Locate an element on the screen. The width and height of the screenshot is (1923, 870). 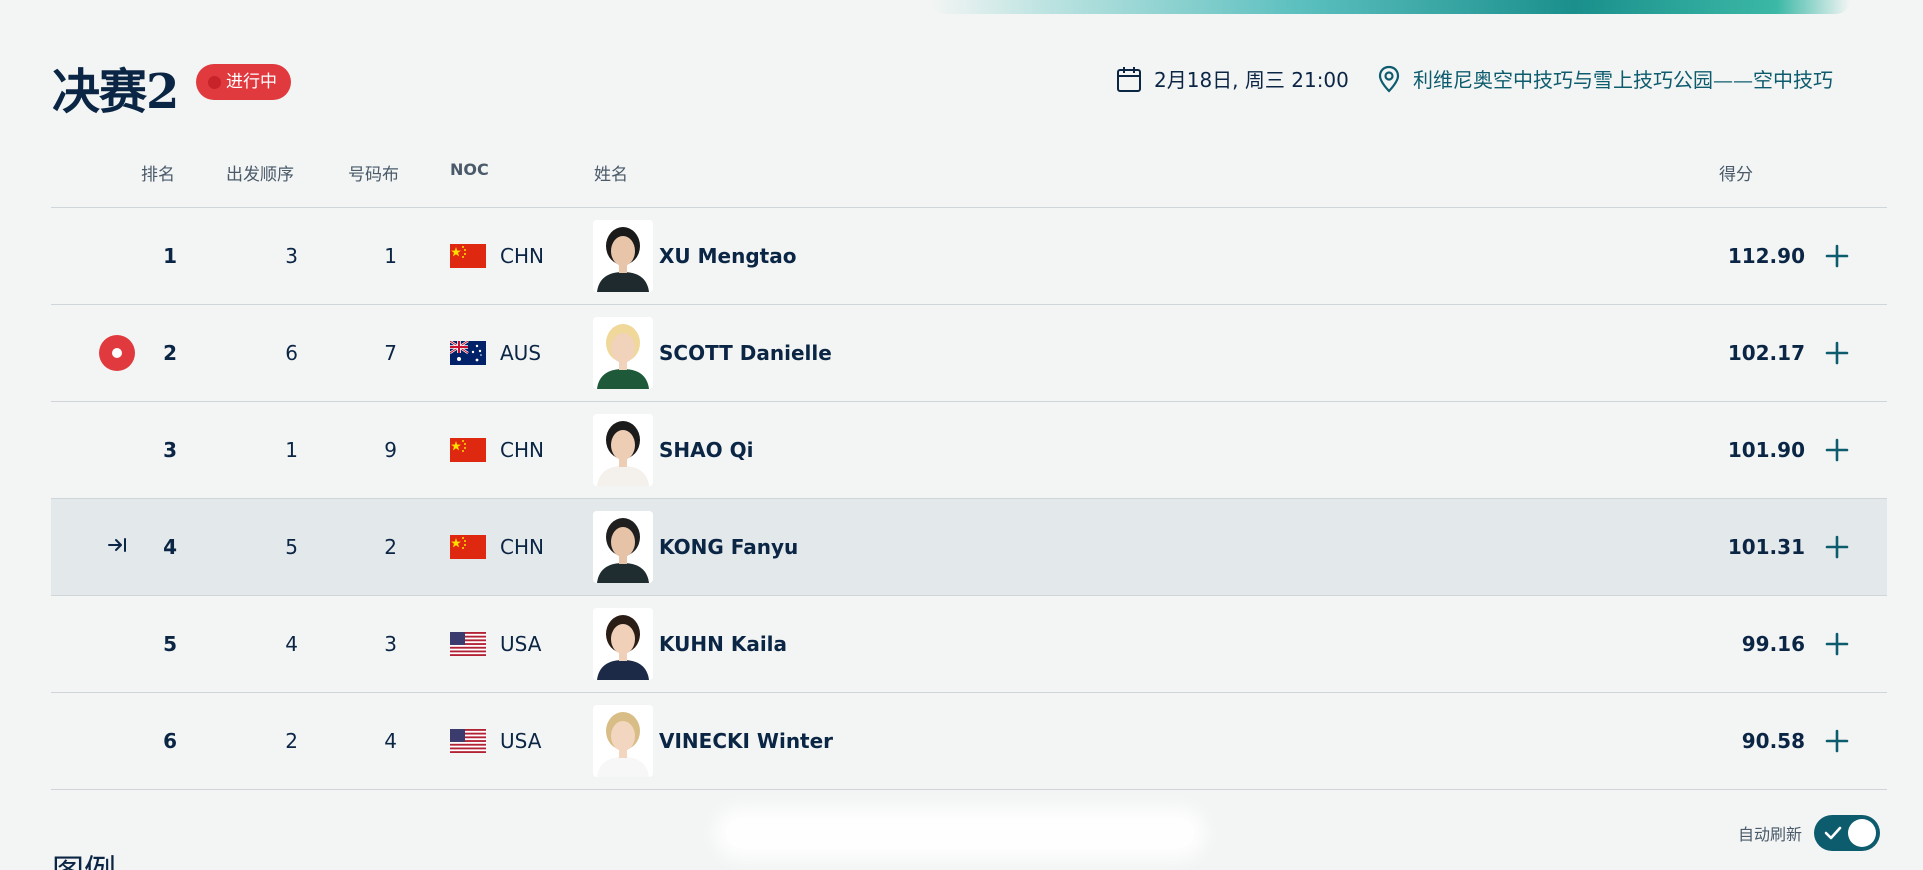
athlete-cell: VINECKI Winter is located at coordinates (843, 741).